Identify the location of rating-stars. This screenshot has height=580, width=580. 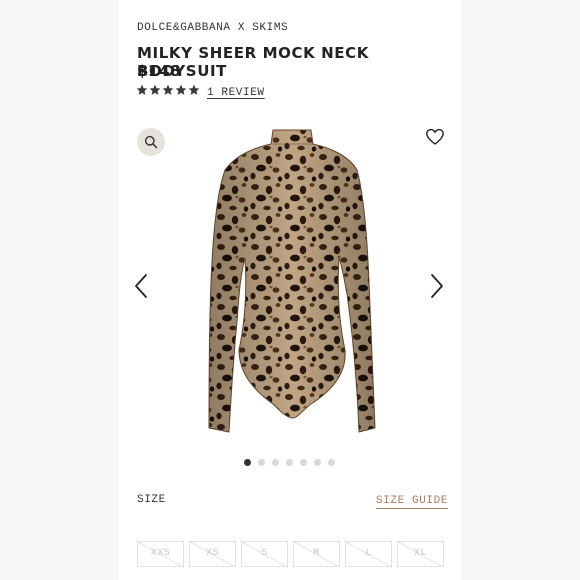
(168, 90).